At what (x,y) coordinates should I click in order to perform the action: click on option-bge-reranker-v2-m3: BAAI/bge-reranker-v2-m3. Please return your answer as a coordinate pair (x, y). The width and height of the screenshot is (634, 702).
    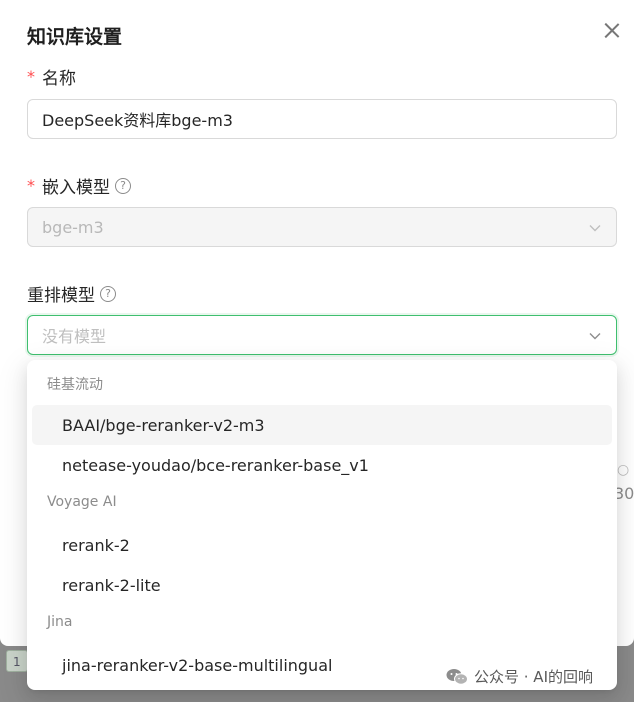
    Looking at the image, I should click on (322, 425).